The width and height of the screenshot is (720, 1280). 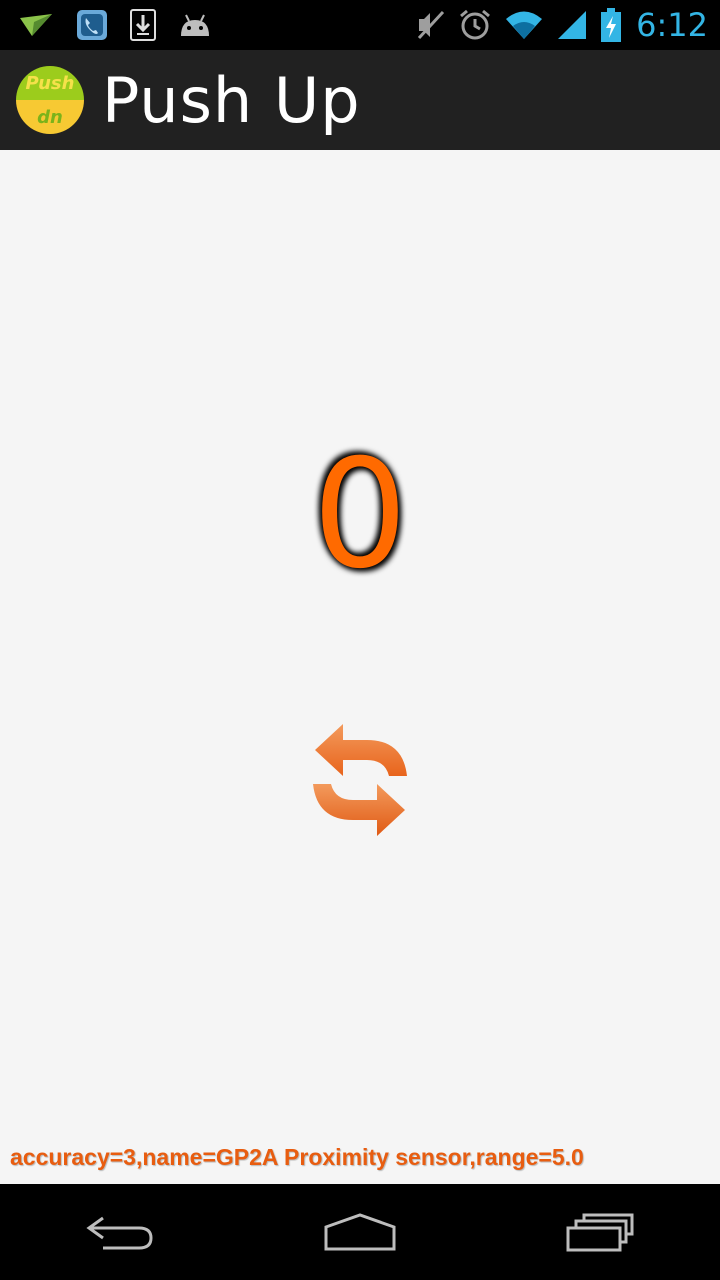 I want to click on signal-icon, so click(x=572, y=25).